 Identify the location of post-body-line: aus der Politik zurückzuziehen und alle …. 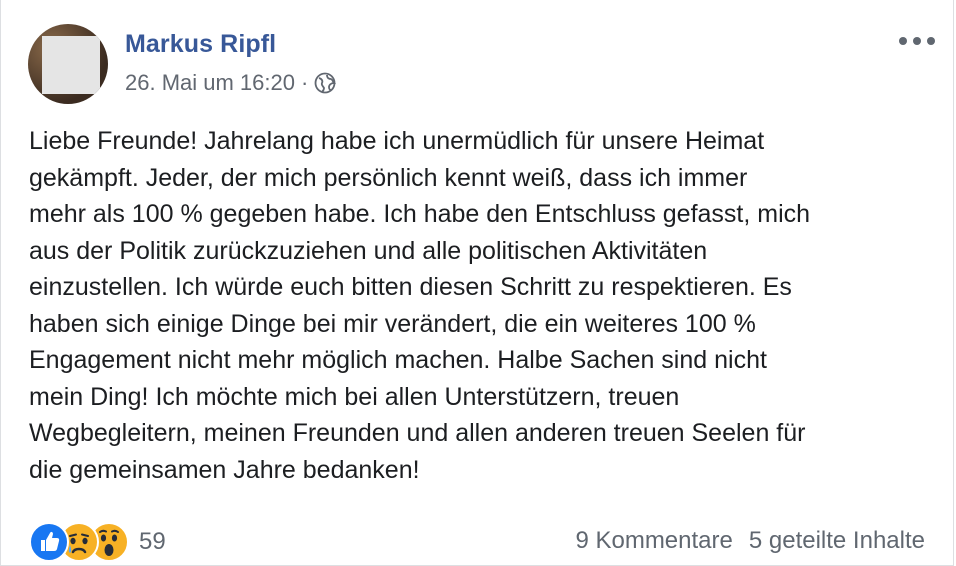
(368, 250).